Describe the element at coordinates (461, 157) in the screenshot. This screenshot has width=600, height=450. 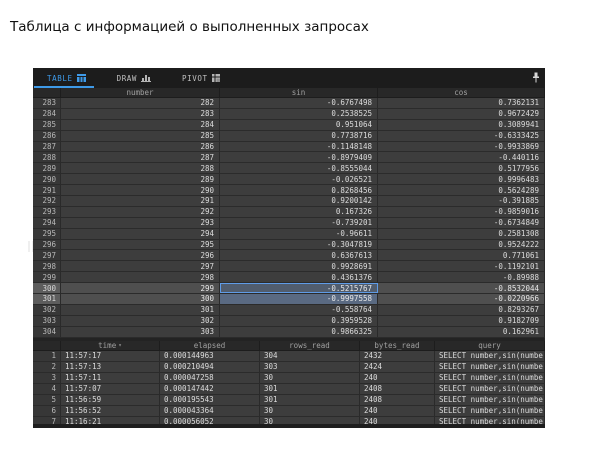
I see `cell-cos: -0.440116` at that location.